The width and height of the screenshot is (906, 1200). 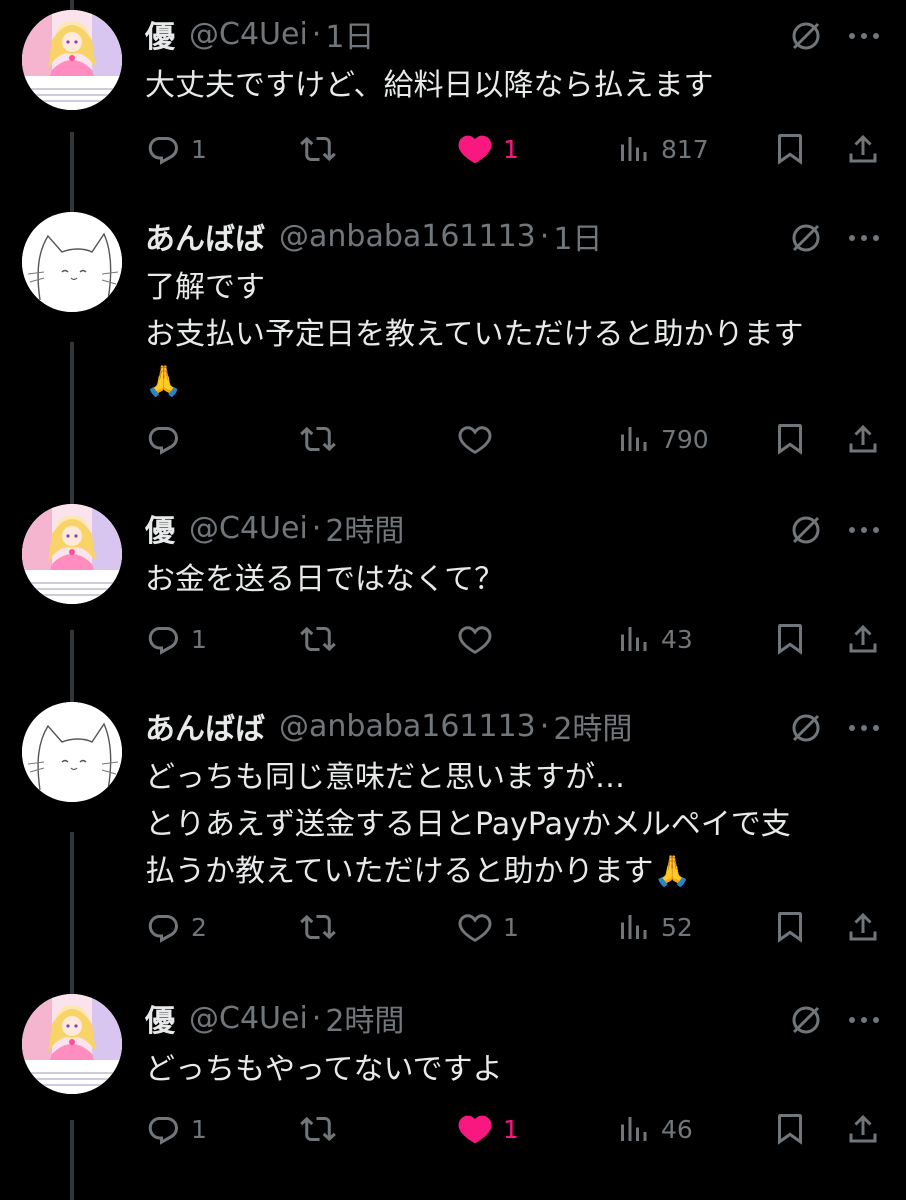 What do you see at coordinates (199, 1129) in the screenshot?
I see `reply-count: 1` at bounding box center [199, 1129].